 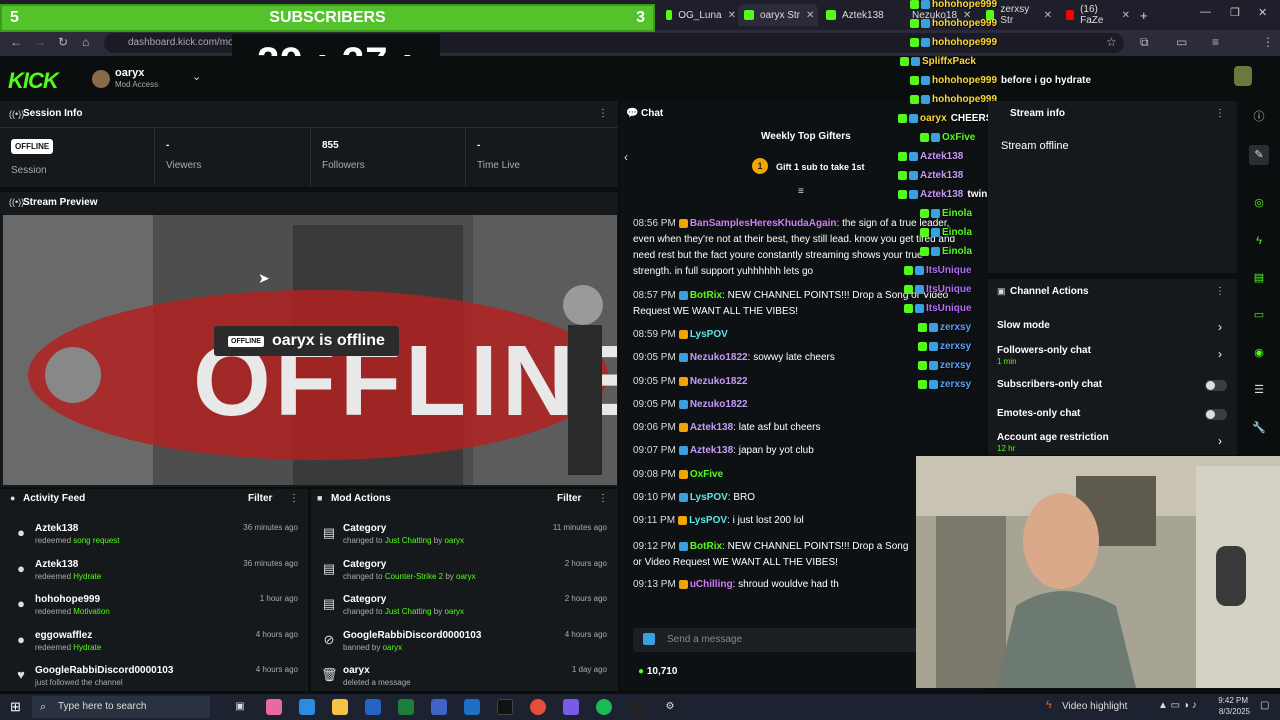 What do you see at coordinates (1259, 353) in the screenshot?
I see `broadcast-icon: ◉` at bounding box center [1259, 353].